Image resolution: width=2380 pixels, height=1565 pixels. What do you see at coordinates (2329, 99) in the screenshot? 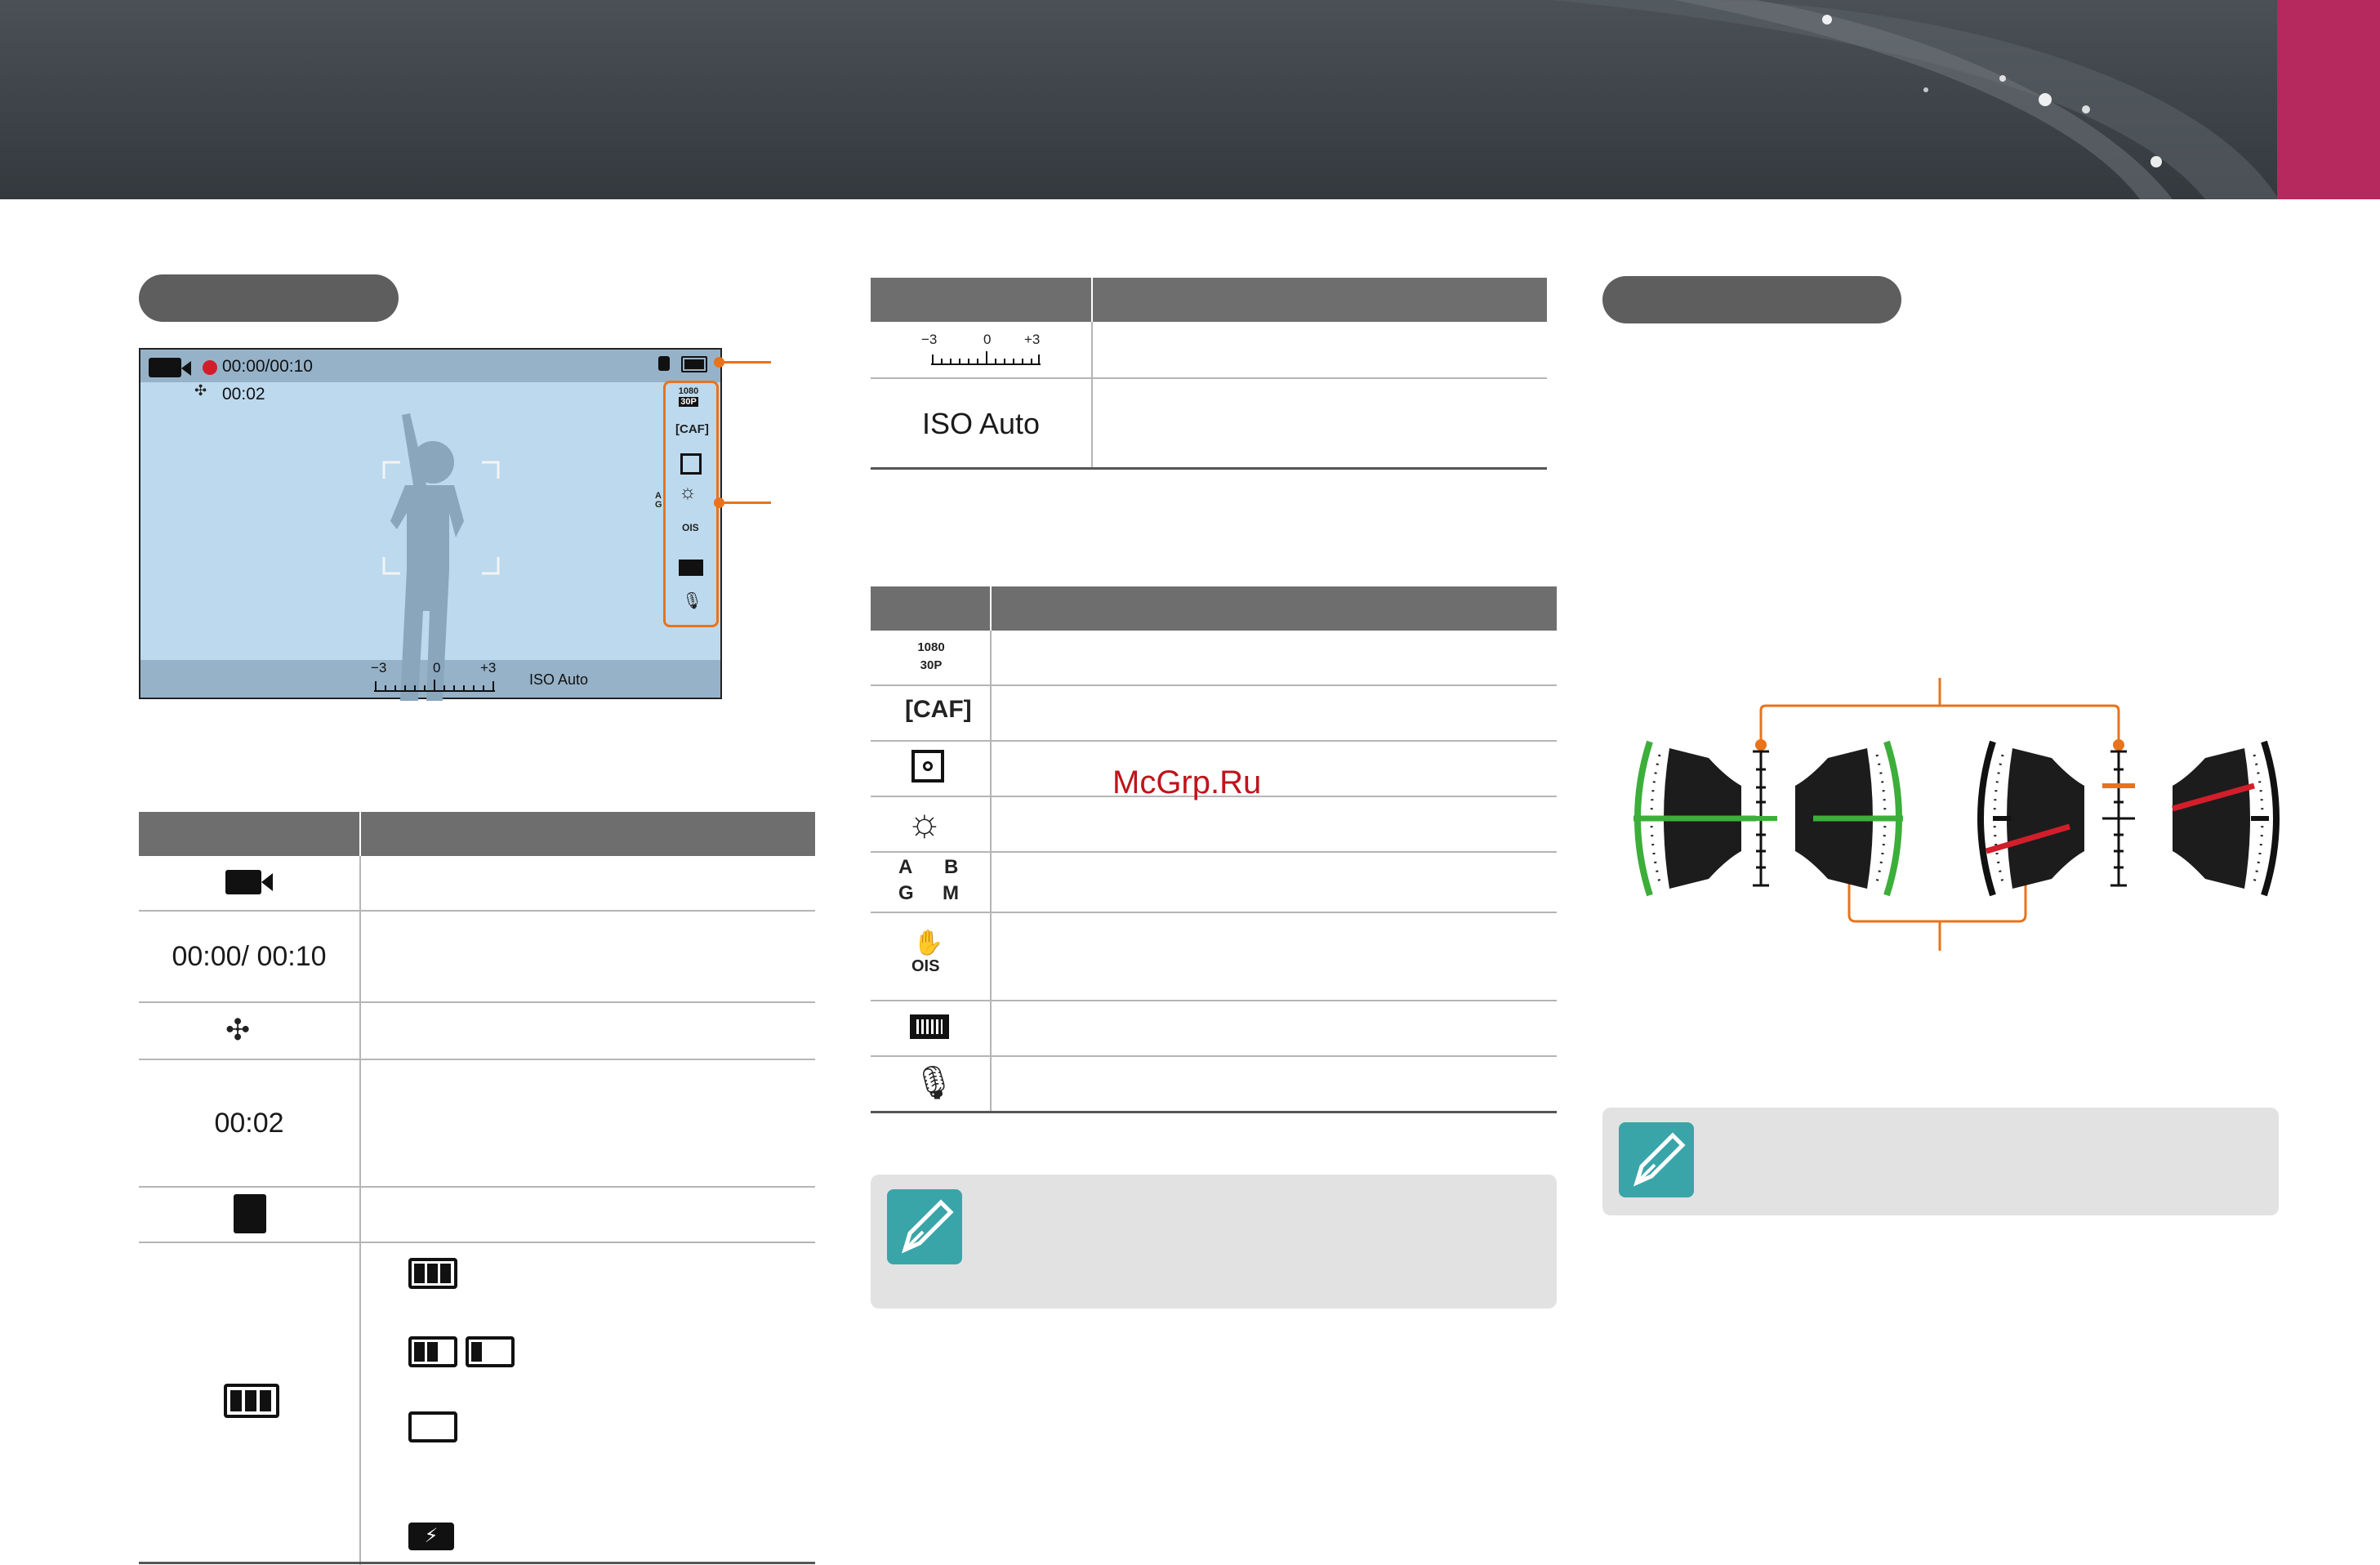
I see `chapter-tab-accent` at bounding box center [2329, 99].